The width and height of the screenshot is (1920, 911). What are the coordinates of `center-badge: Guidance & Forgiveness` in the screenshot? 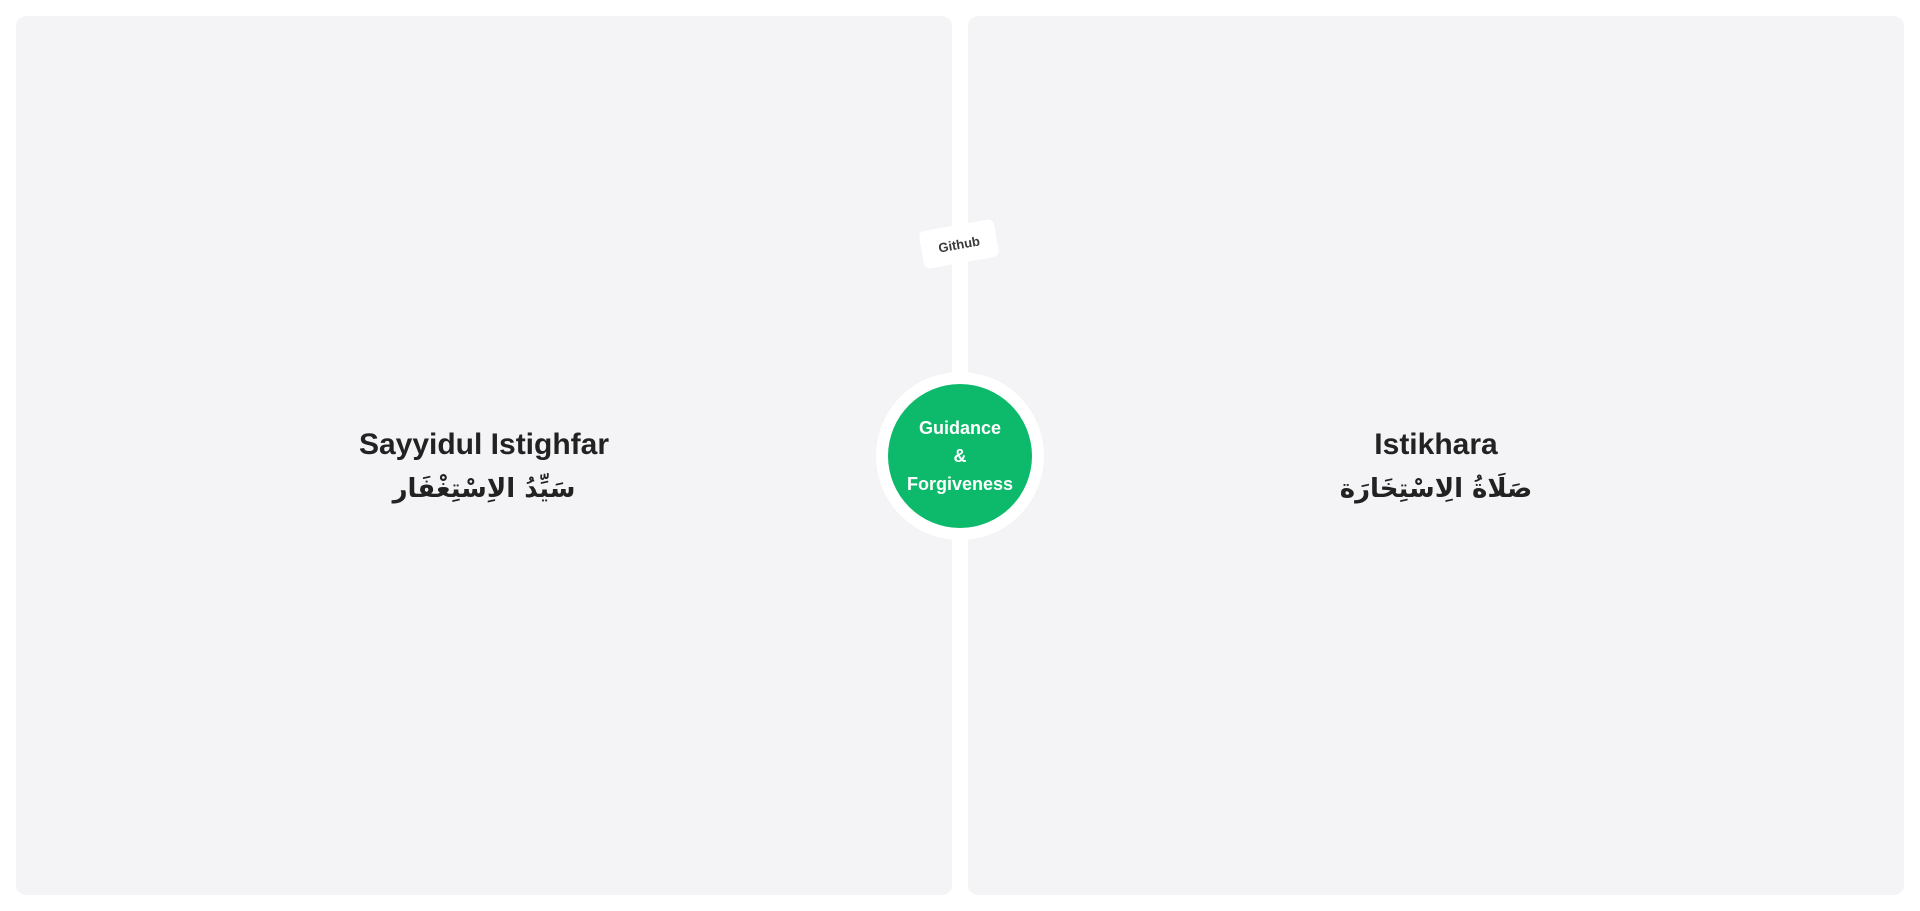 It's located at (960, 456).